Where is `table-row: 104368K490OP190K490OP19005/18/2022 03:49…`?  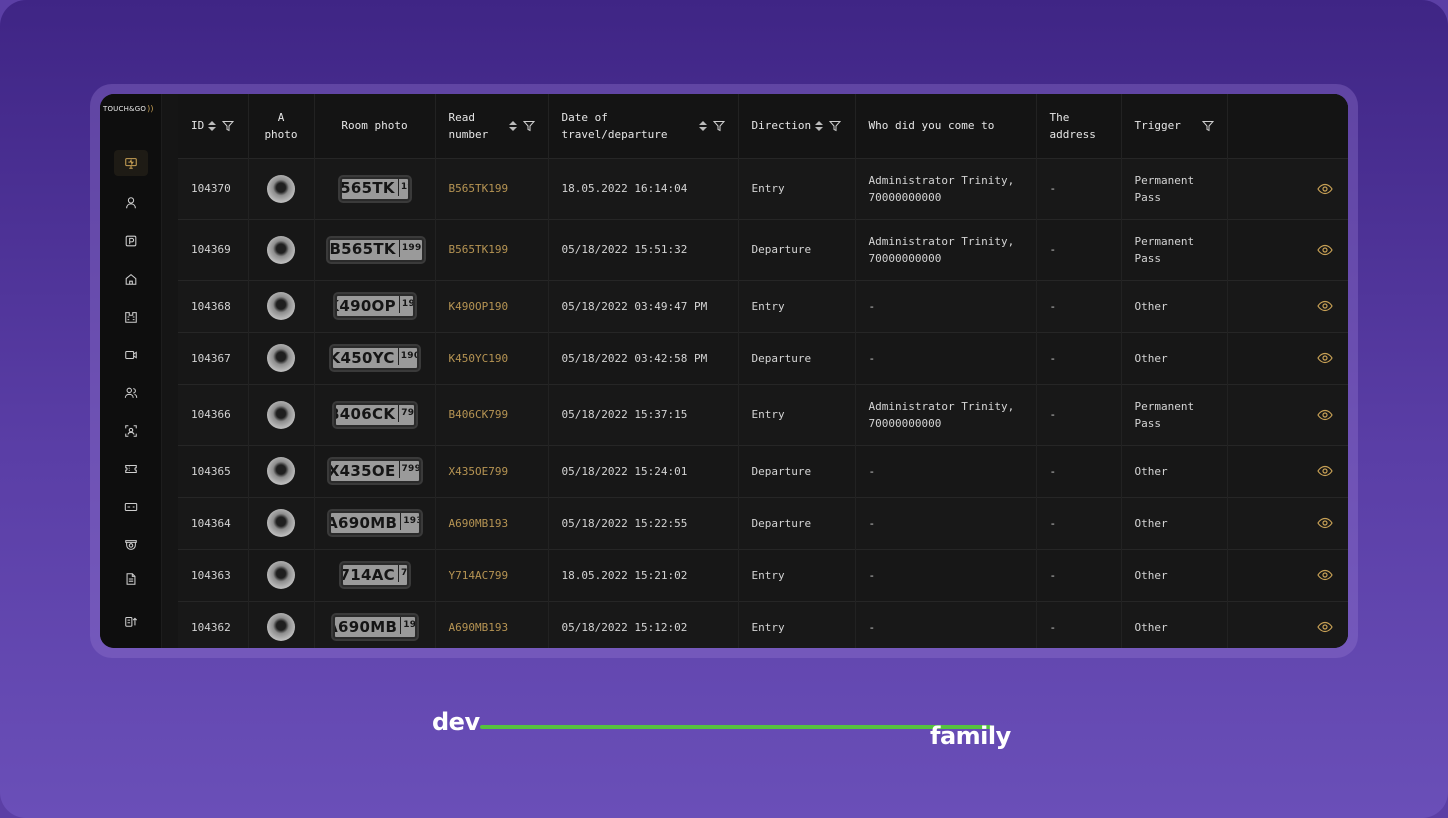 table-row: 104368K490OP190K490OP19005/18/2022 03:49… is located at coordinates (763, 305).